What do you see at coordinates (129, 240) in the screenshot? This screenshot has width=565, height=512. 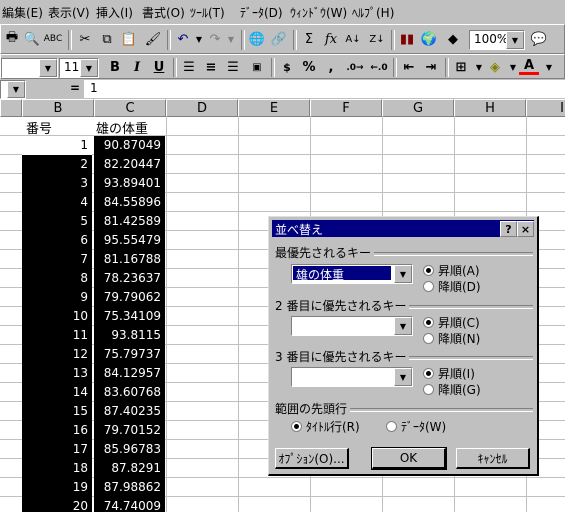 I see `cell-weight: 95.55479` at bounding box center [129, 240].